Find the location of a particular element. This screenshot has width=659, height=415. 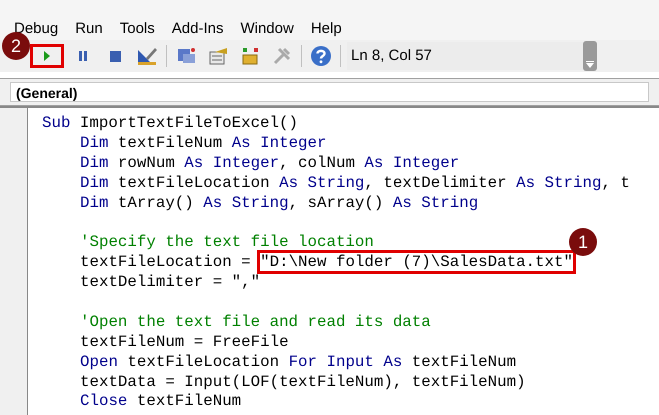

run-button is located at coordinates (47, 56).